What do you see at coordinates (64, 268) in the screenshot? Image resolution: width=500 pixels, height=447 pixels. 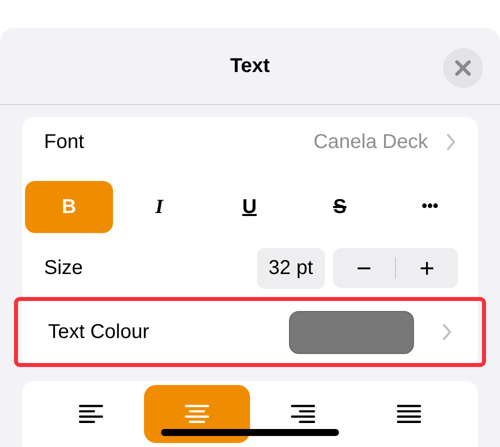 I see `size-label: Size` at bounding box center [64, 268].